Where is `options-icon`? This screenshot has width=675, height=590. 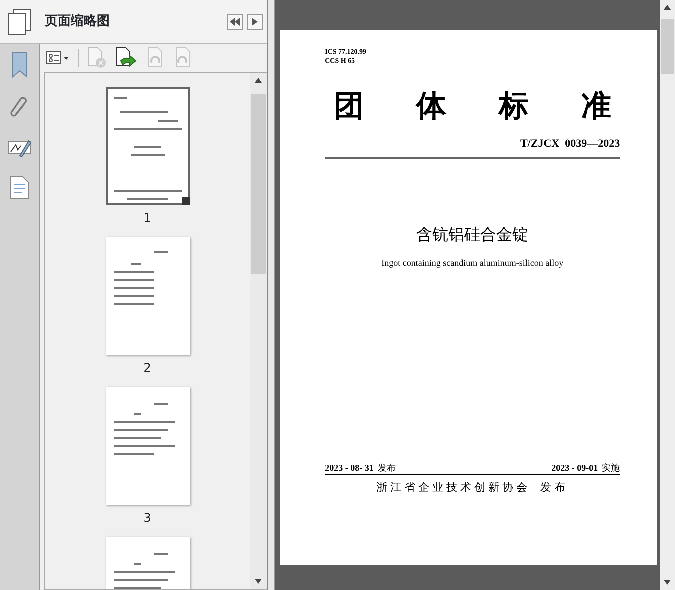 options-icon is located at coordinates (58, 58).